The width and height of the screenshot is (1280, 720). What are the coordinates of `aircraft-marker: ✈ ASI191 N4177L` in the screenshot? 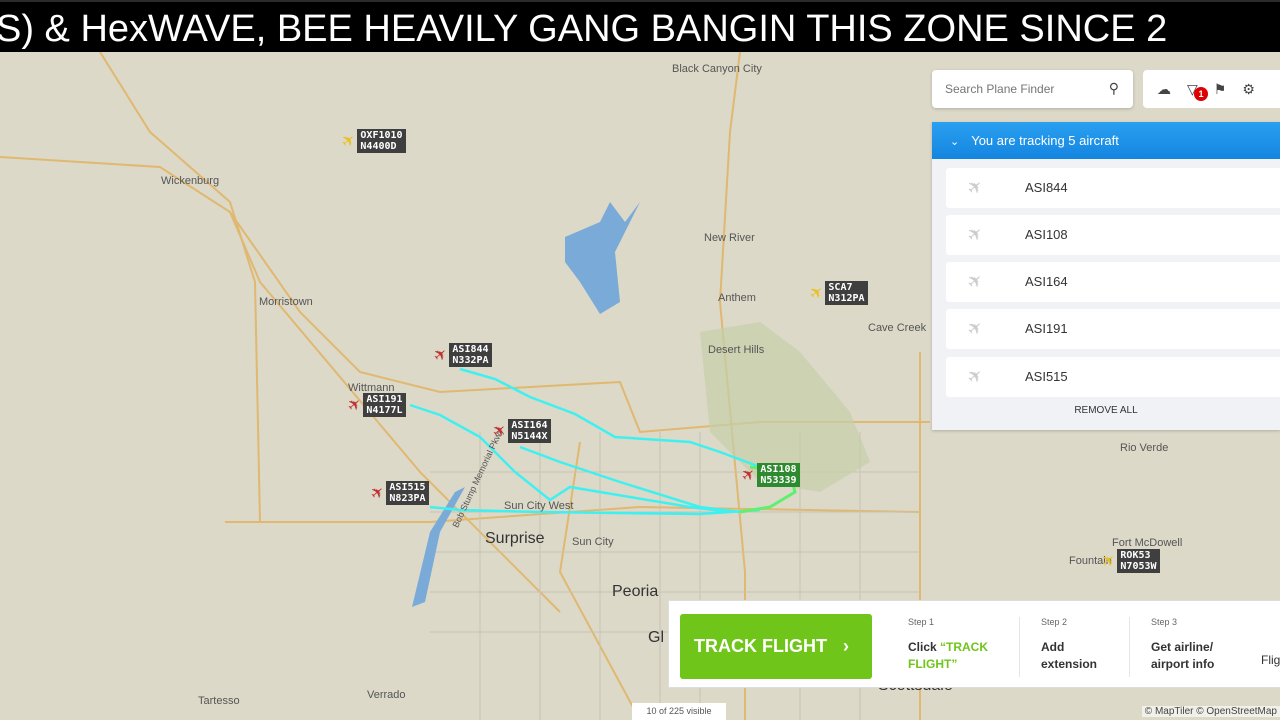 It's located at (375, 405).